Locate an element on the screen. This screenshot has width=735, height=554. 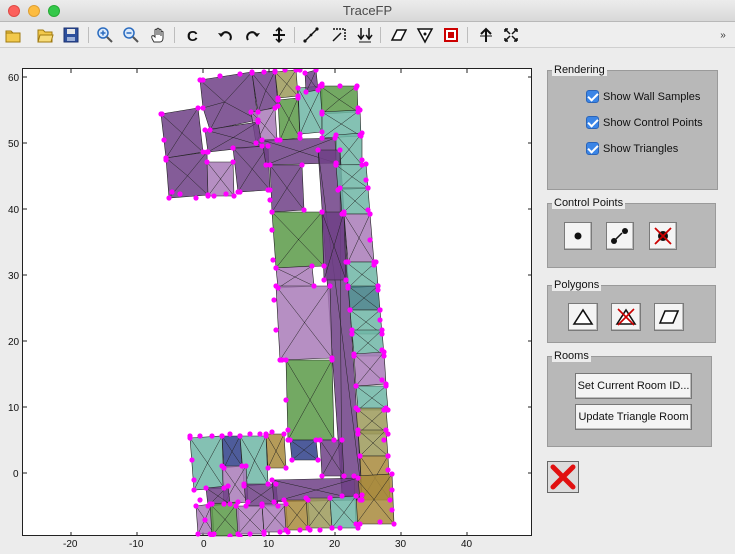
triangle-tool-icon is located at coordinates (425, 35).